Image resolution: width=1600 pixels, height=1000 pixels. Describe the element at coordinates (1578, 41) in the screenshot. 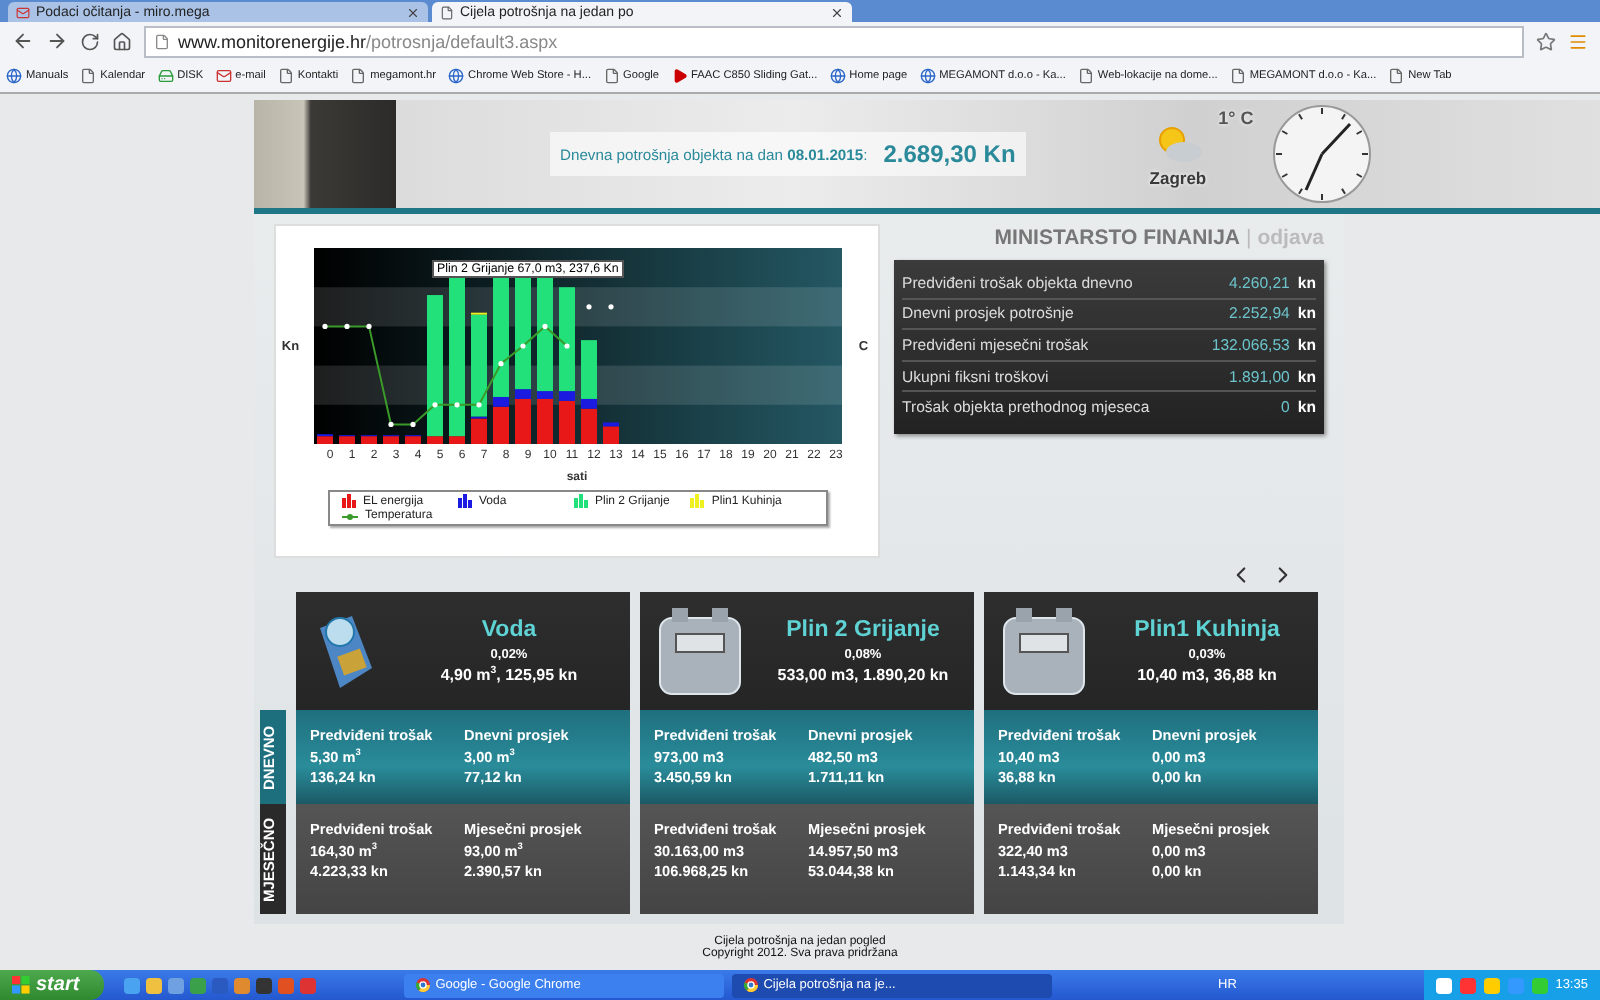

I see `menu-icon` at that location.